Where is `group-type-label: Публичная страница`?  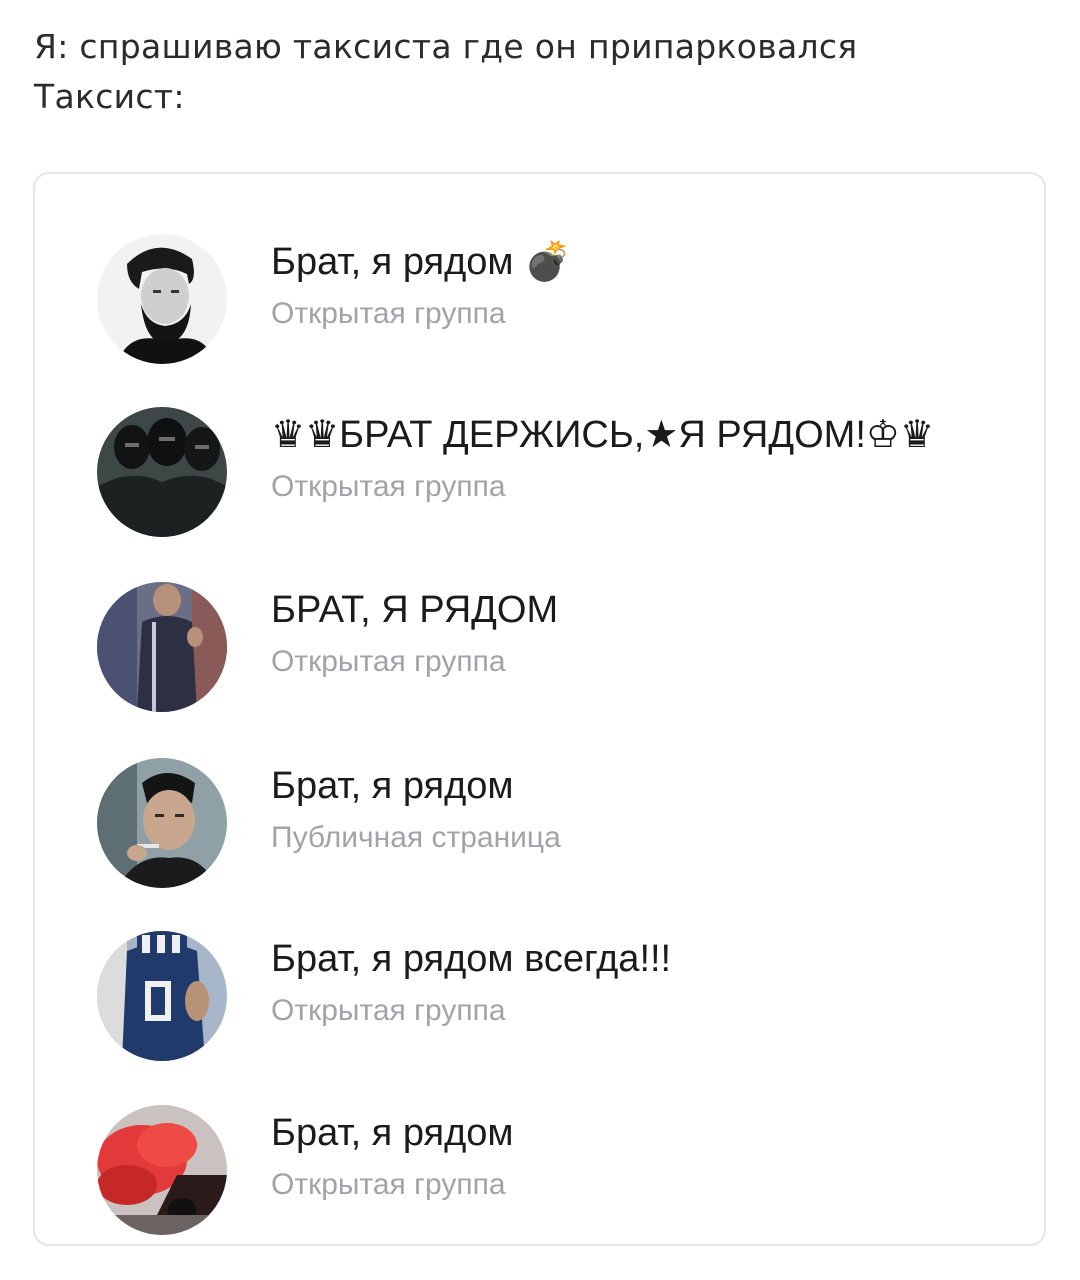
group-type-label: Публичная страница is located at coordinates (416, 837).